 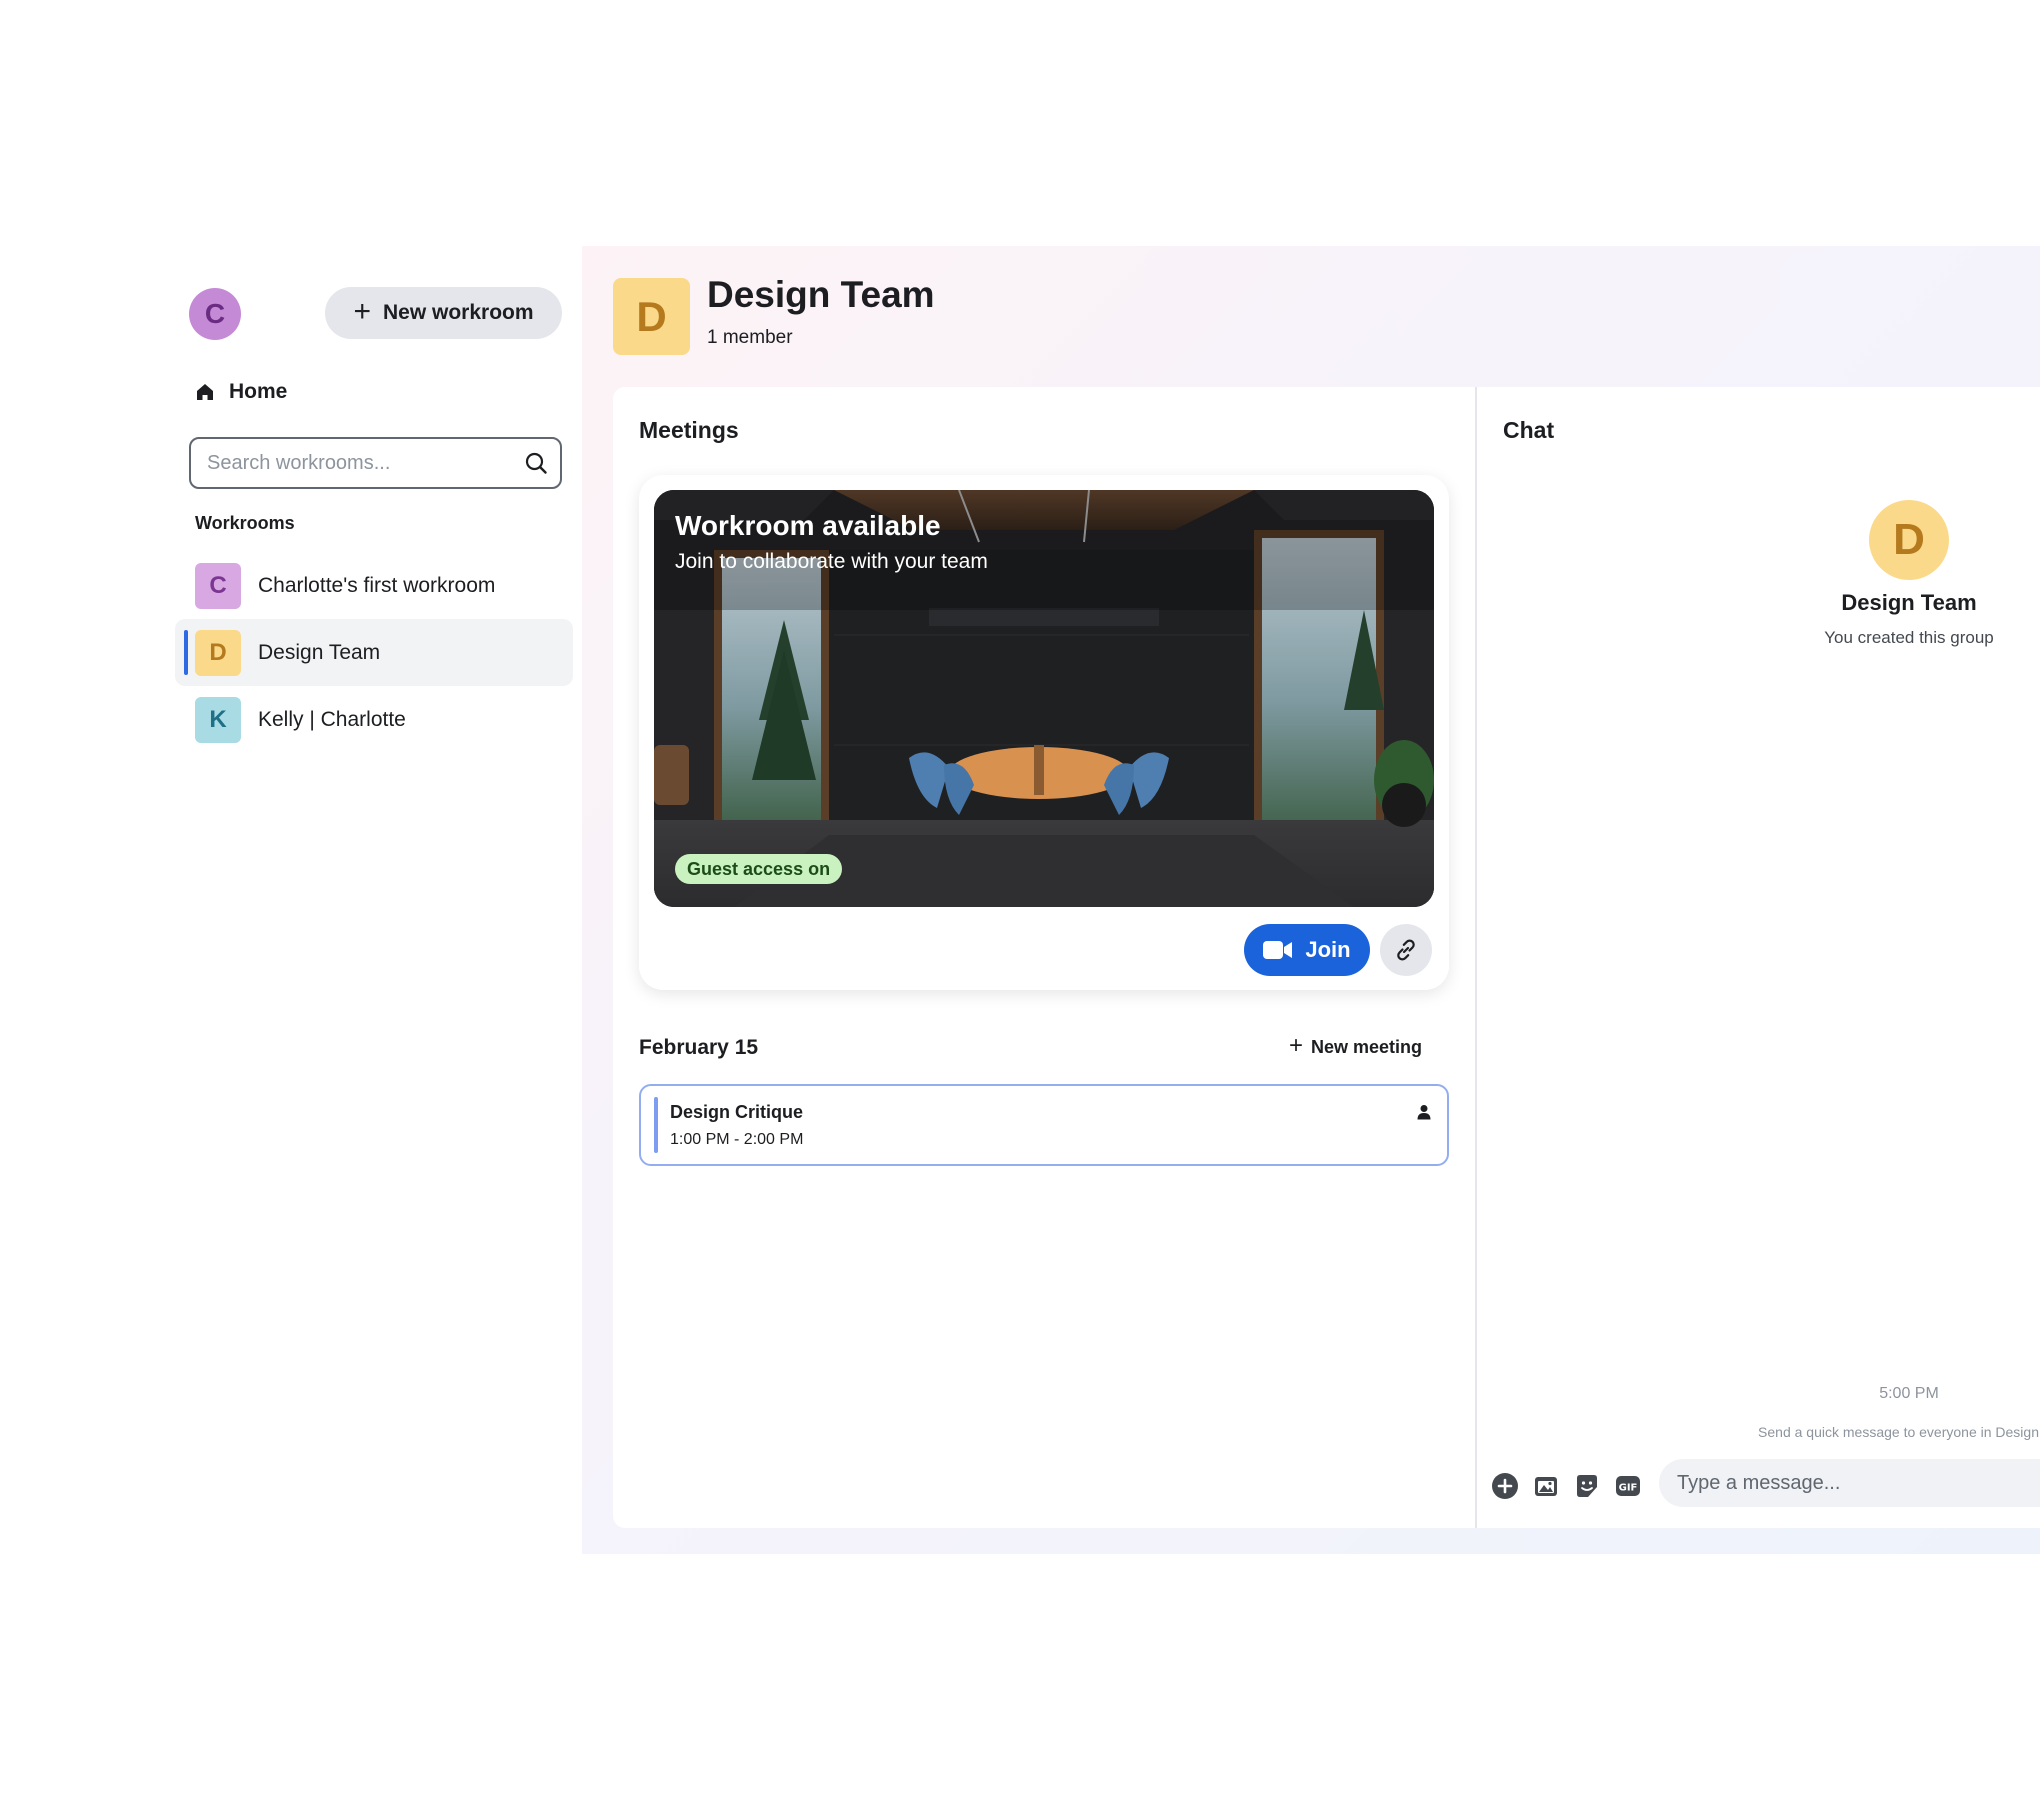 What do you see at coordinates (205, 392) in the screenshot?
I see `home-icon` at bounding box center [205, 392].